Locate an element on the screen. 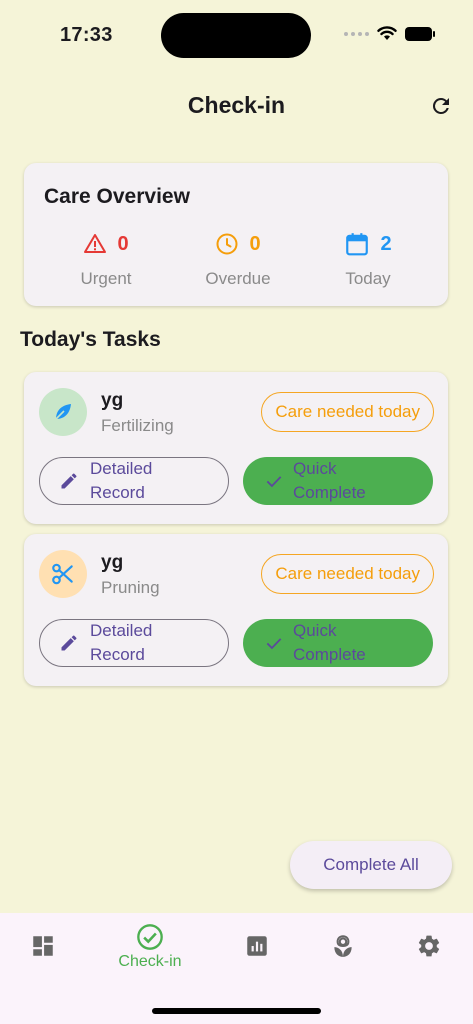  page-title: Check-in is located at coordinates (236, 105).